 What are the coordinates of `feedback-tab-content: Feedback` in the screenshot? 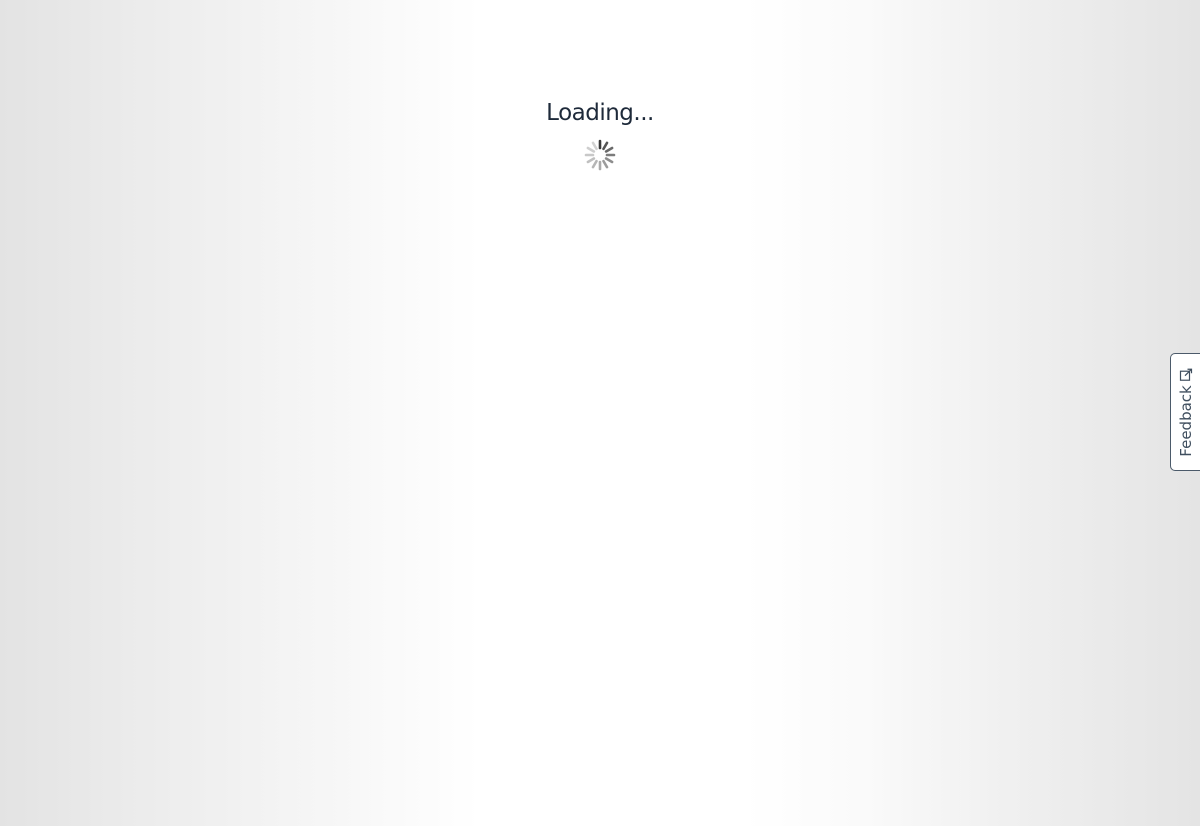 It's located at (1185, 412).